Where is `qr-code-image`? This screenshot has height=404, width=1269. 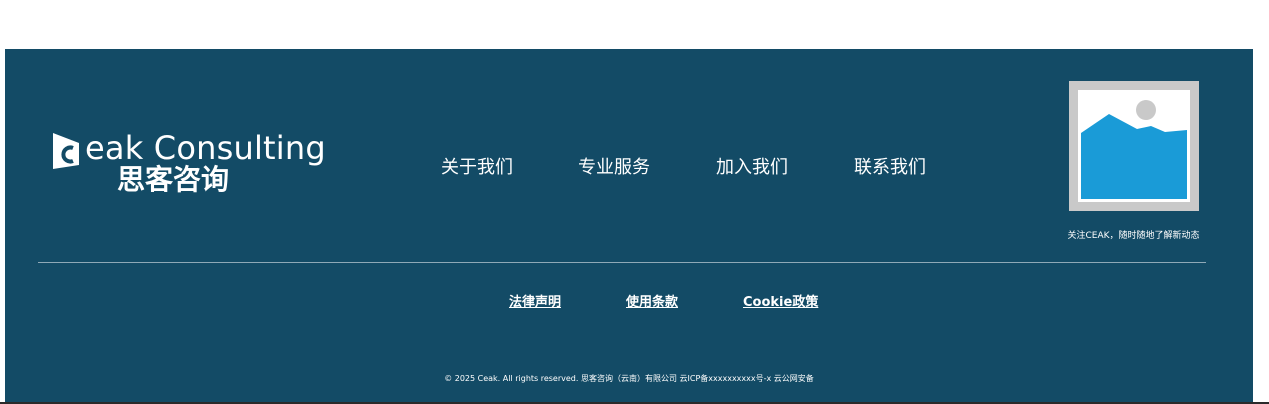 qr-code-image is located at coordinates (1134, 146).